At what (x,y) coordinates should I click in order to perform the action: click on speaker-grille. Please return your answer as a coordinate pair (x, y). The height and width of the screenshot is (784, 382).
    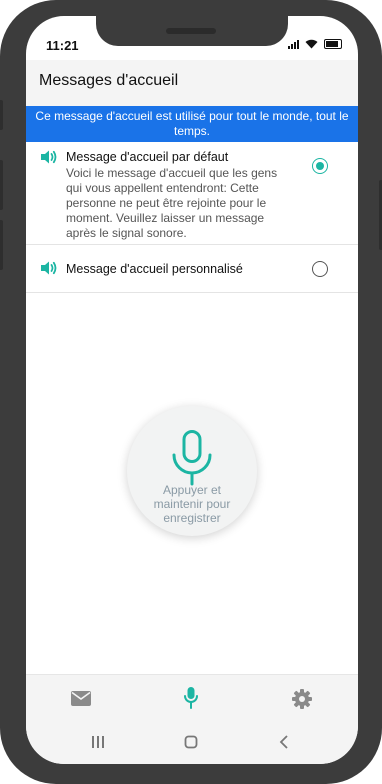
    Looking at the image, I should click on (191, 31).